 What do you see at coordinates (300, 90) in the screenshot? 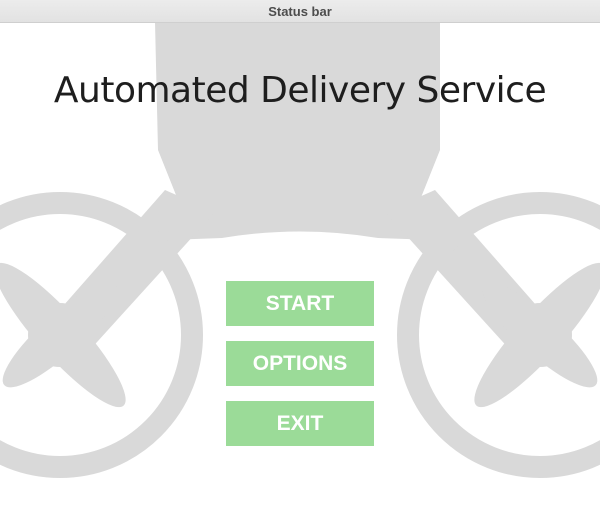
I see `page-title: Automated Delivery Service` at bounding box center [300, 90].